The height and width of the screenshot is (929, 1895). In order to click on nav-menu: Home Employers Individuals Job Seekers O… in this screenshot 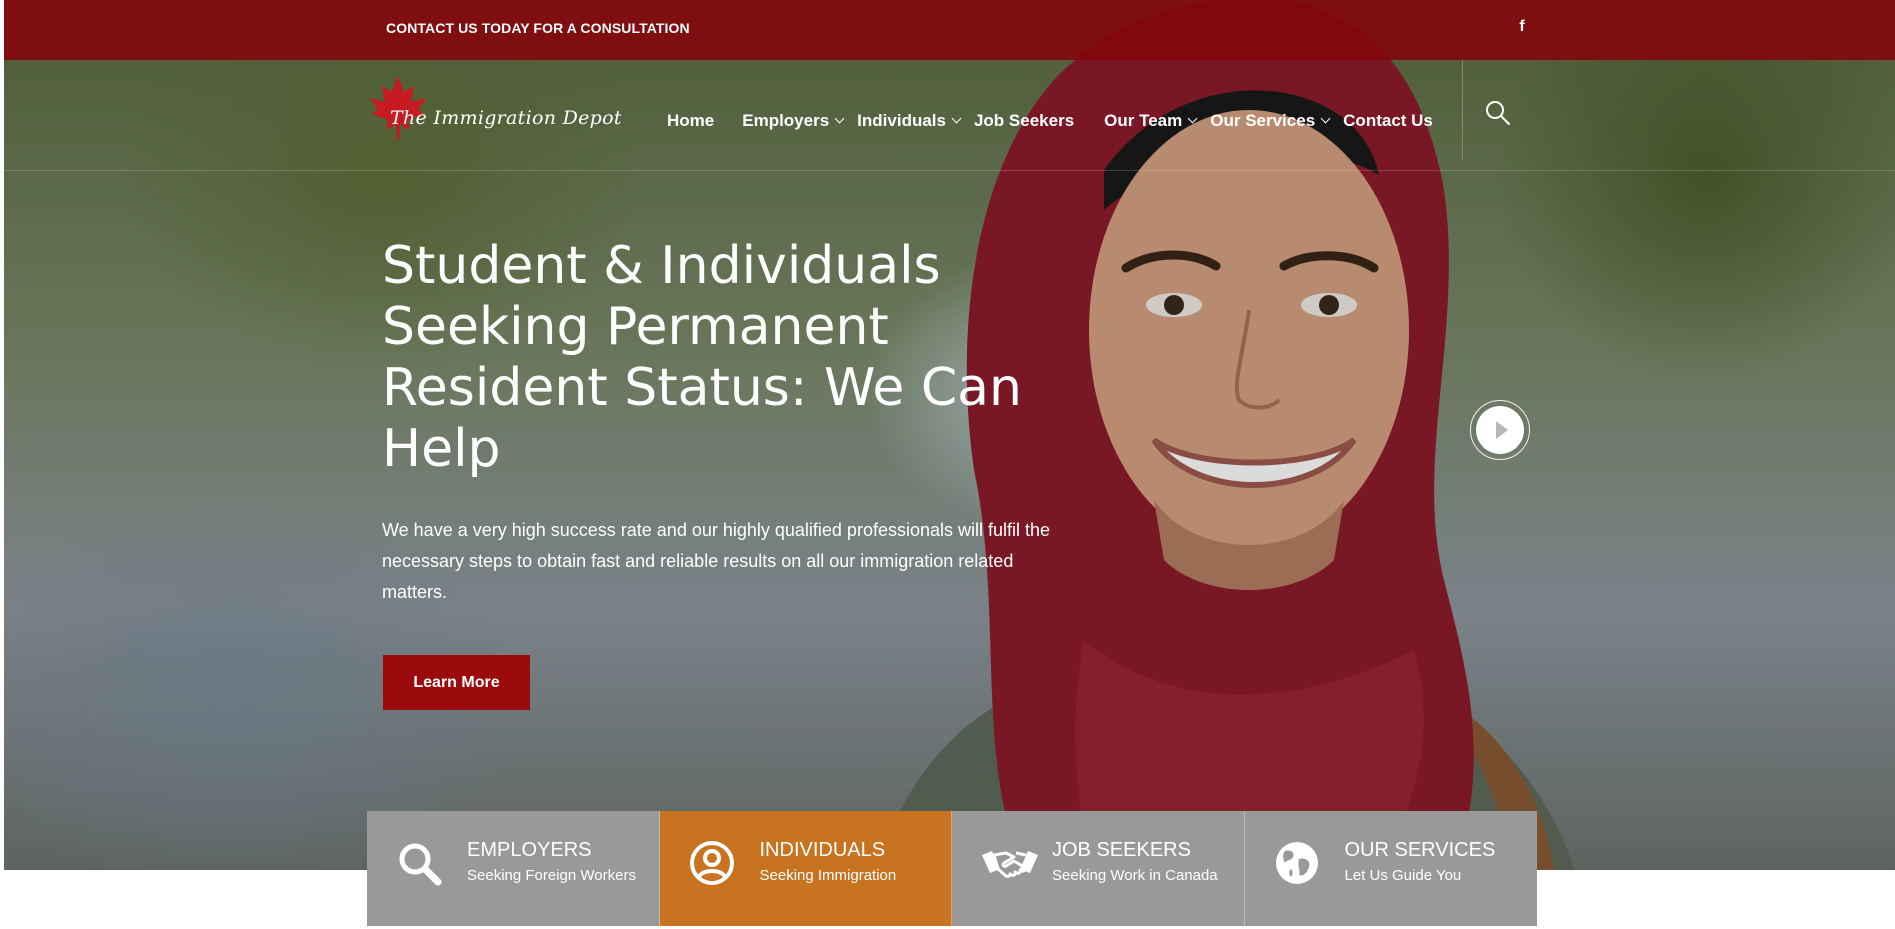, I will do `click(1050, 121)`.